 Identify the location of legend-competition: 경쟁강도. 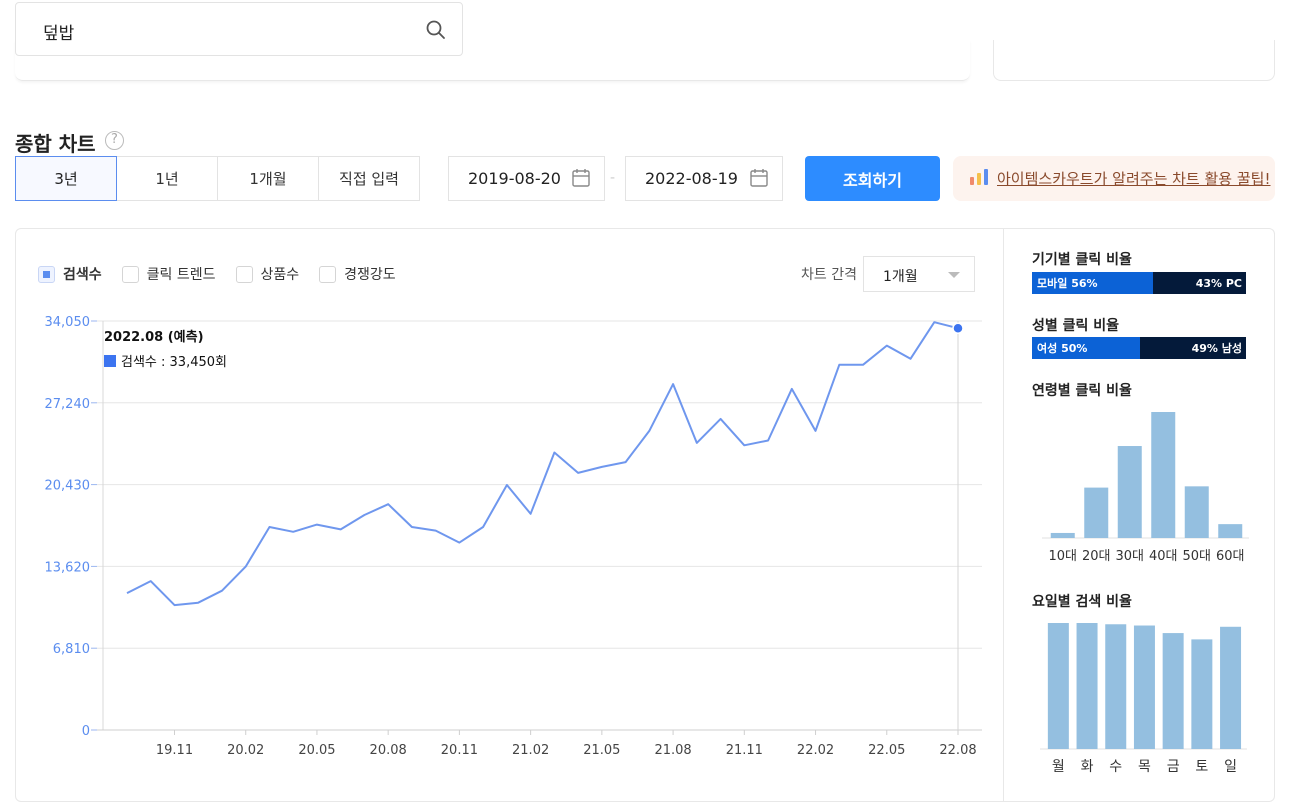
(357, 274).